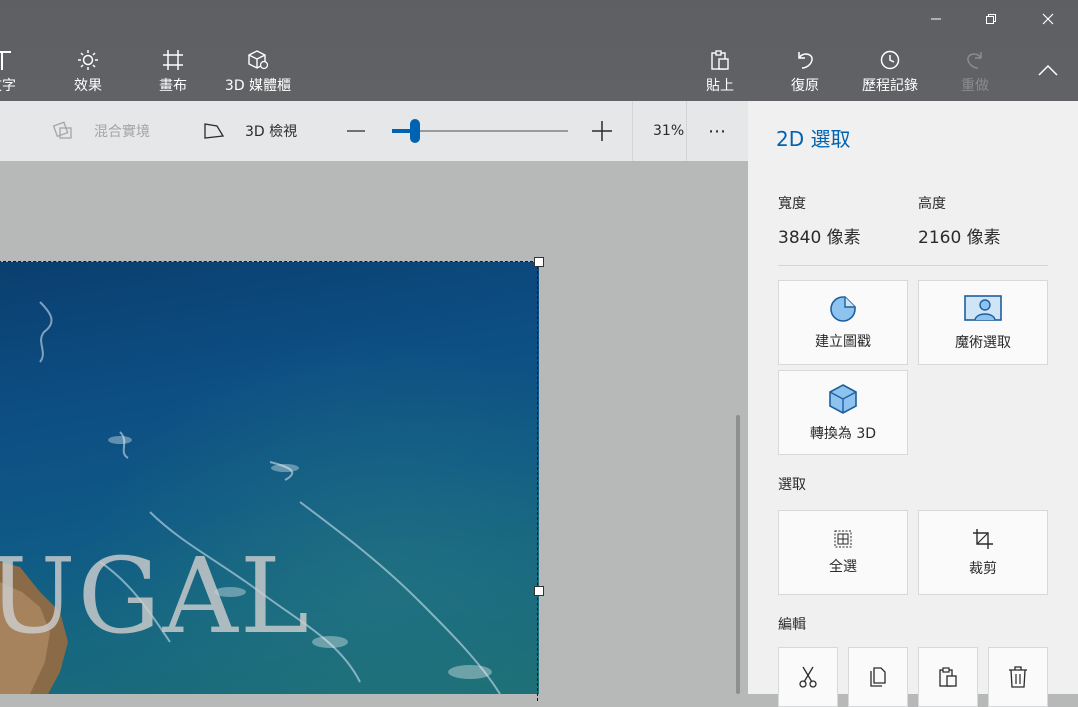 The height and width of the screenshot is (707, 1078). What do you see at coordinates (88, 86) in the screenshot?
I see `tool-effects-label: 效果` at bounding box center [88, 86].